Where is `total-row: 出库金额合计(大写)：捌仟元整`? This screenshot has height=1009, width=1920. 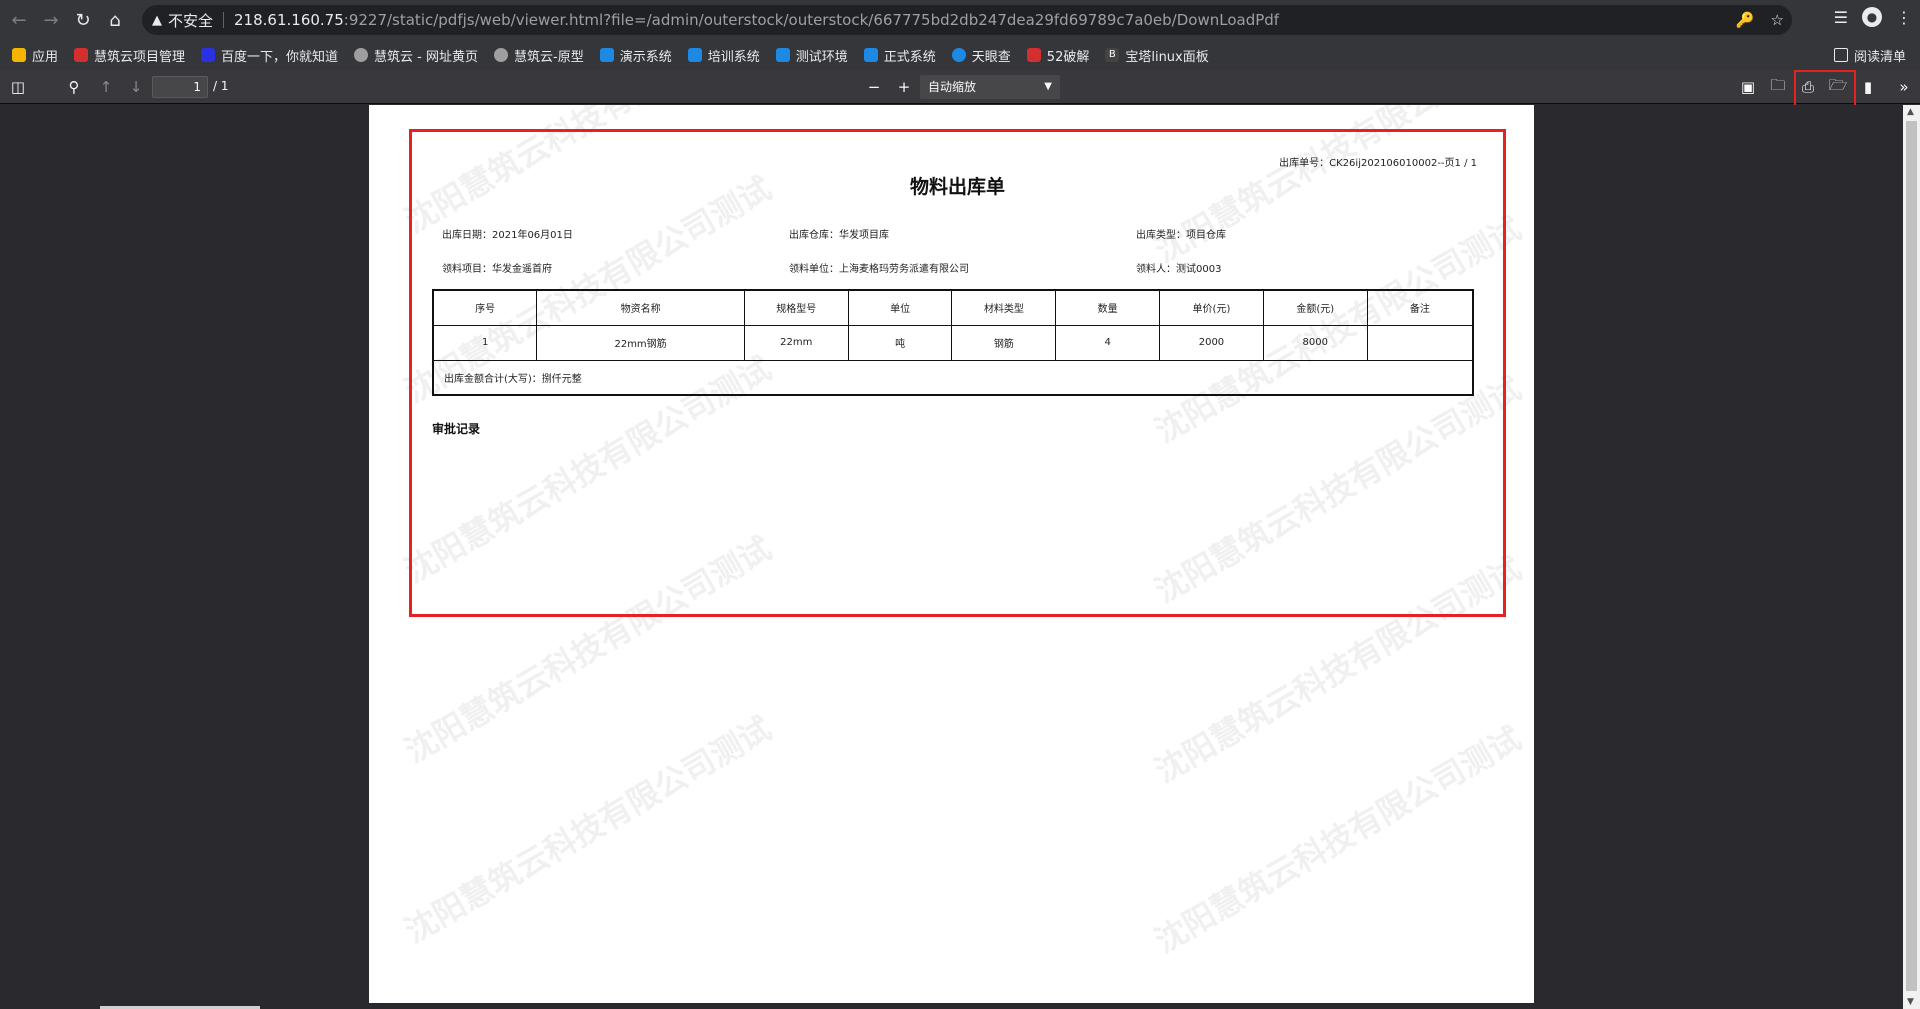 total-row: 出库金额合计(大写)：捌仟元整 is located at coordinates (953, 377).